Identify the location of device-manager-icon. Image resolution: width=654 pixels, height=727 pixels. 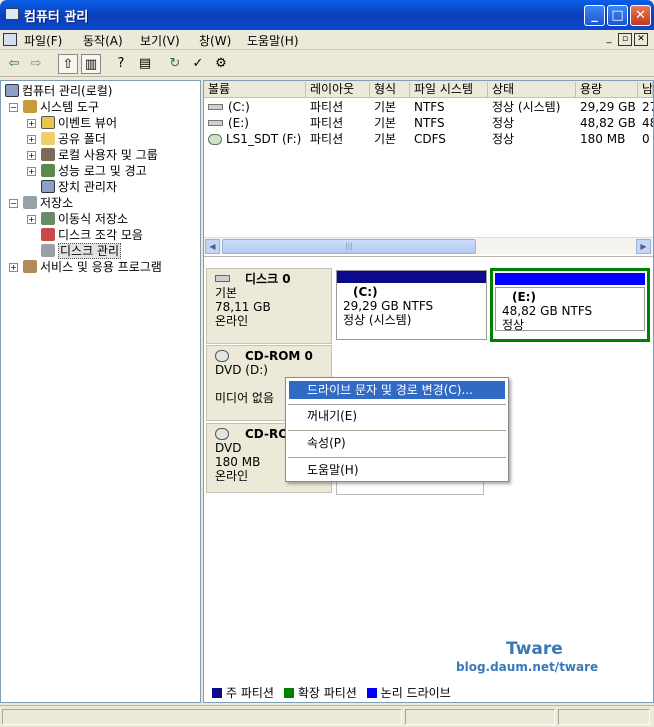
(48, 186).